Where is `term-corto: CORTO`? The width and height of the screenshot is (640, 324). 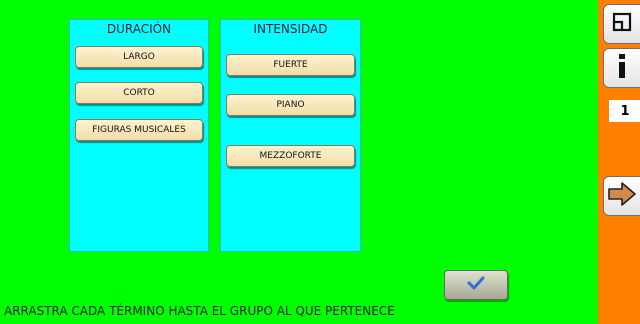
term-corto: CORTO is located at coordinates (139, 93).